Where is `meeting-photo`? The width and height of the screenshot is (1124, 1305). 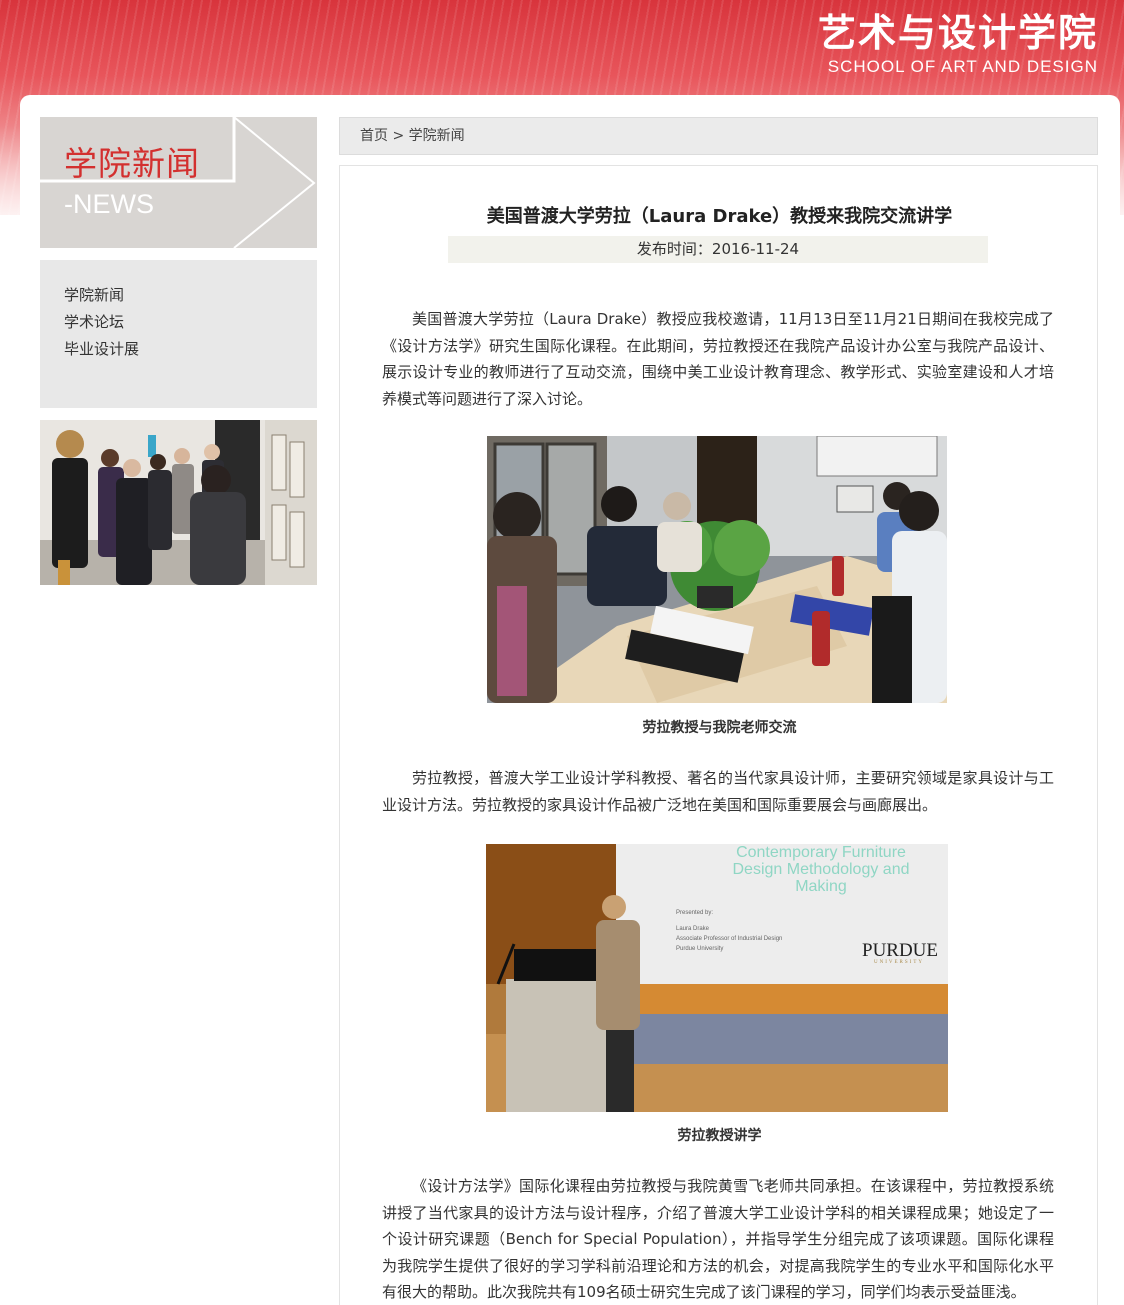
meeting-photo is located at coordinates (717, 569).